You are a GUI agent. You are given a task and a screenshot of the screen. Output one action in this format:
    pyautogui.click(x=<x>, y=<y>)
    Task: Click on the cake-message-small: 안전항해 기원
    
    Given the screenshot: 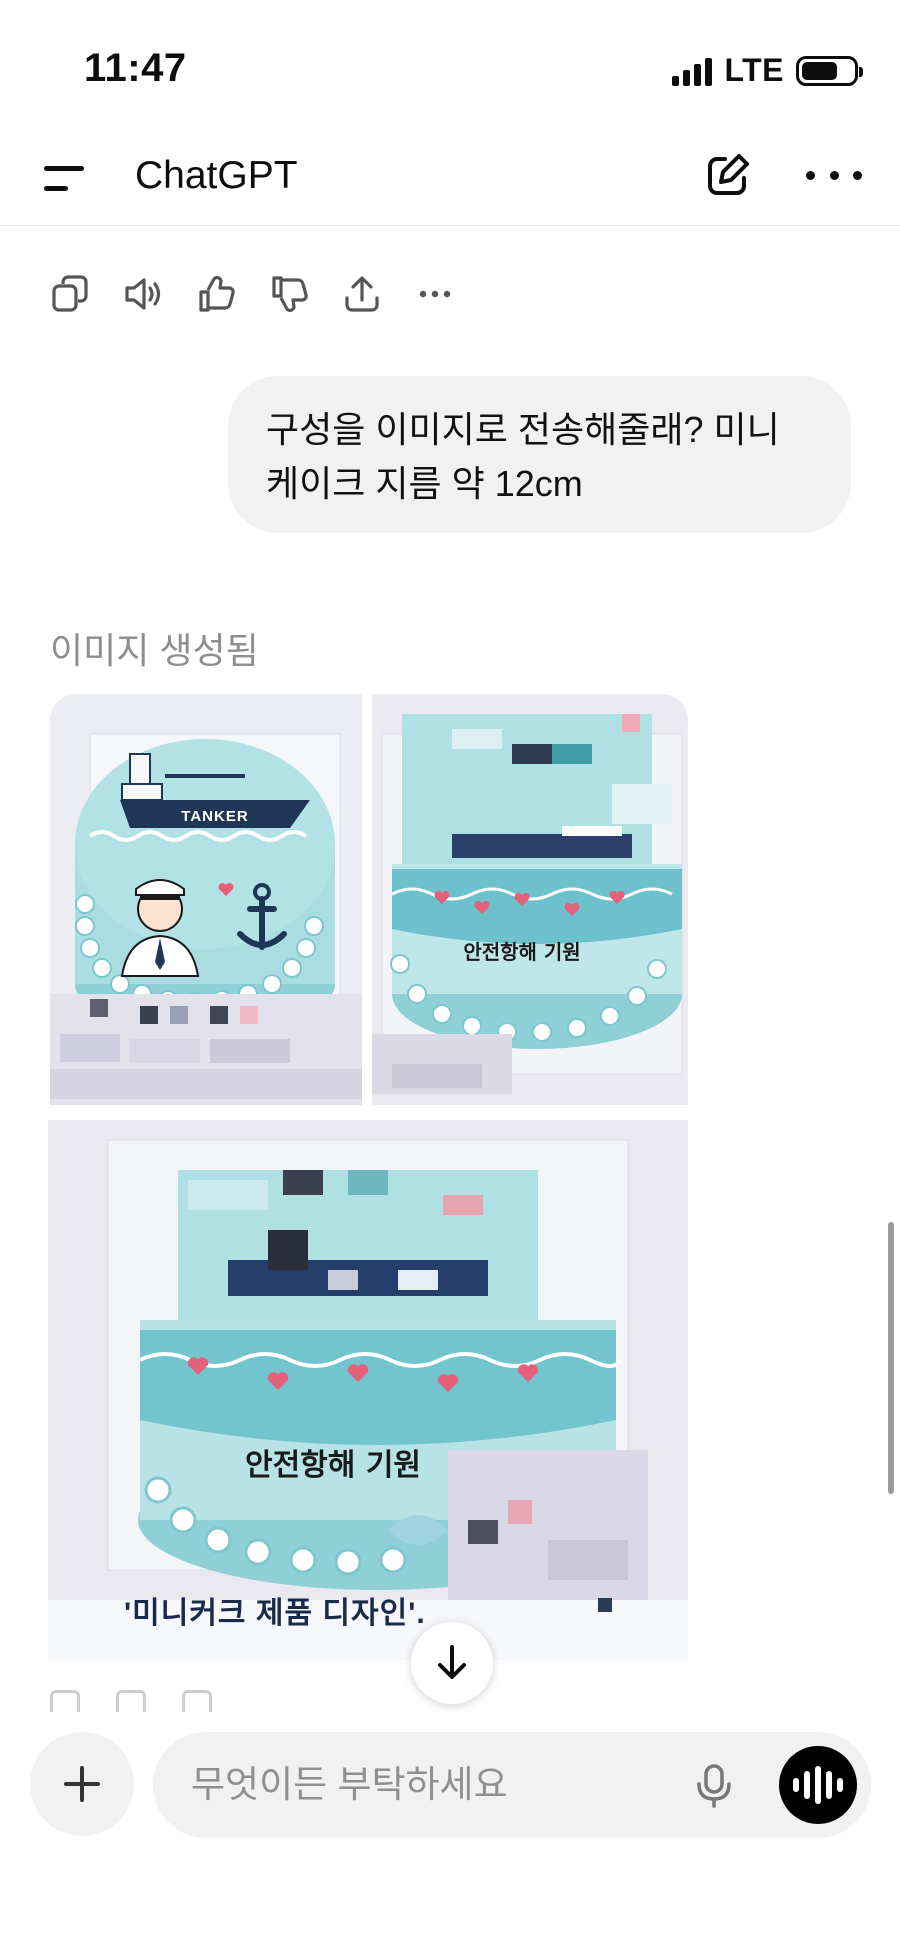 What is the action you would take?
    pyautogui.click(x=521, y=952)
    